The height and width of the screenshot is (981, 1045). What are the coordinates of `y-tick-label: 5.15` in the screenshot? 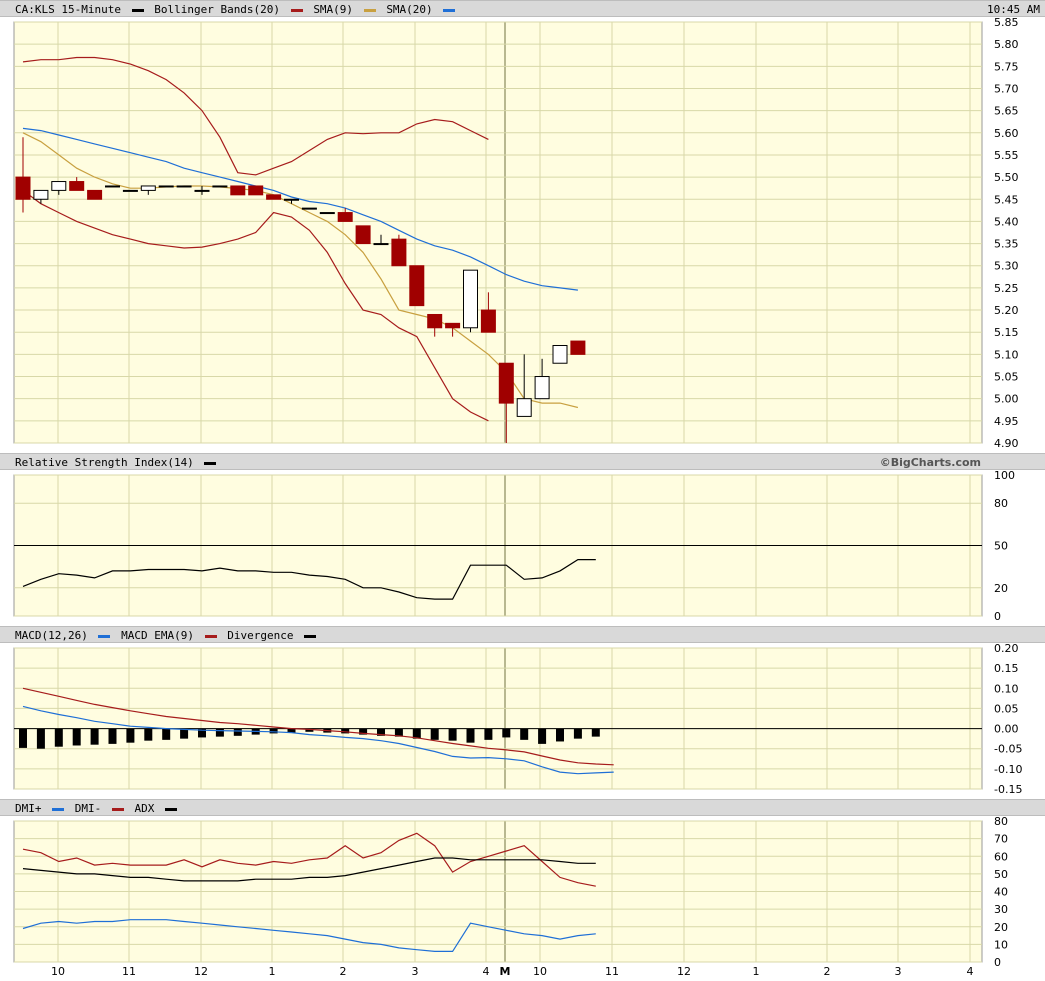 It's located at (1006, 332).